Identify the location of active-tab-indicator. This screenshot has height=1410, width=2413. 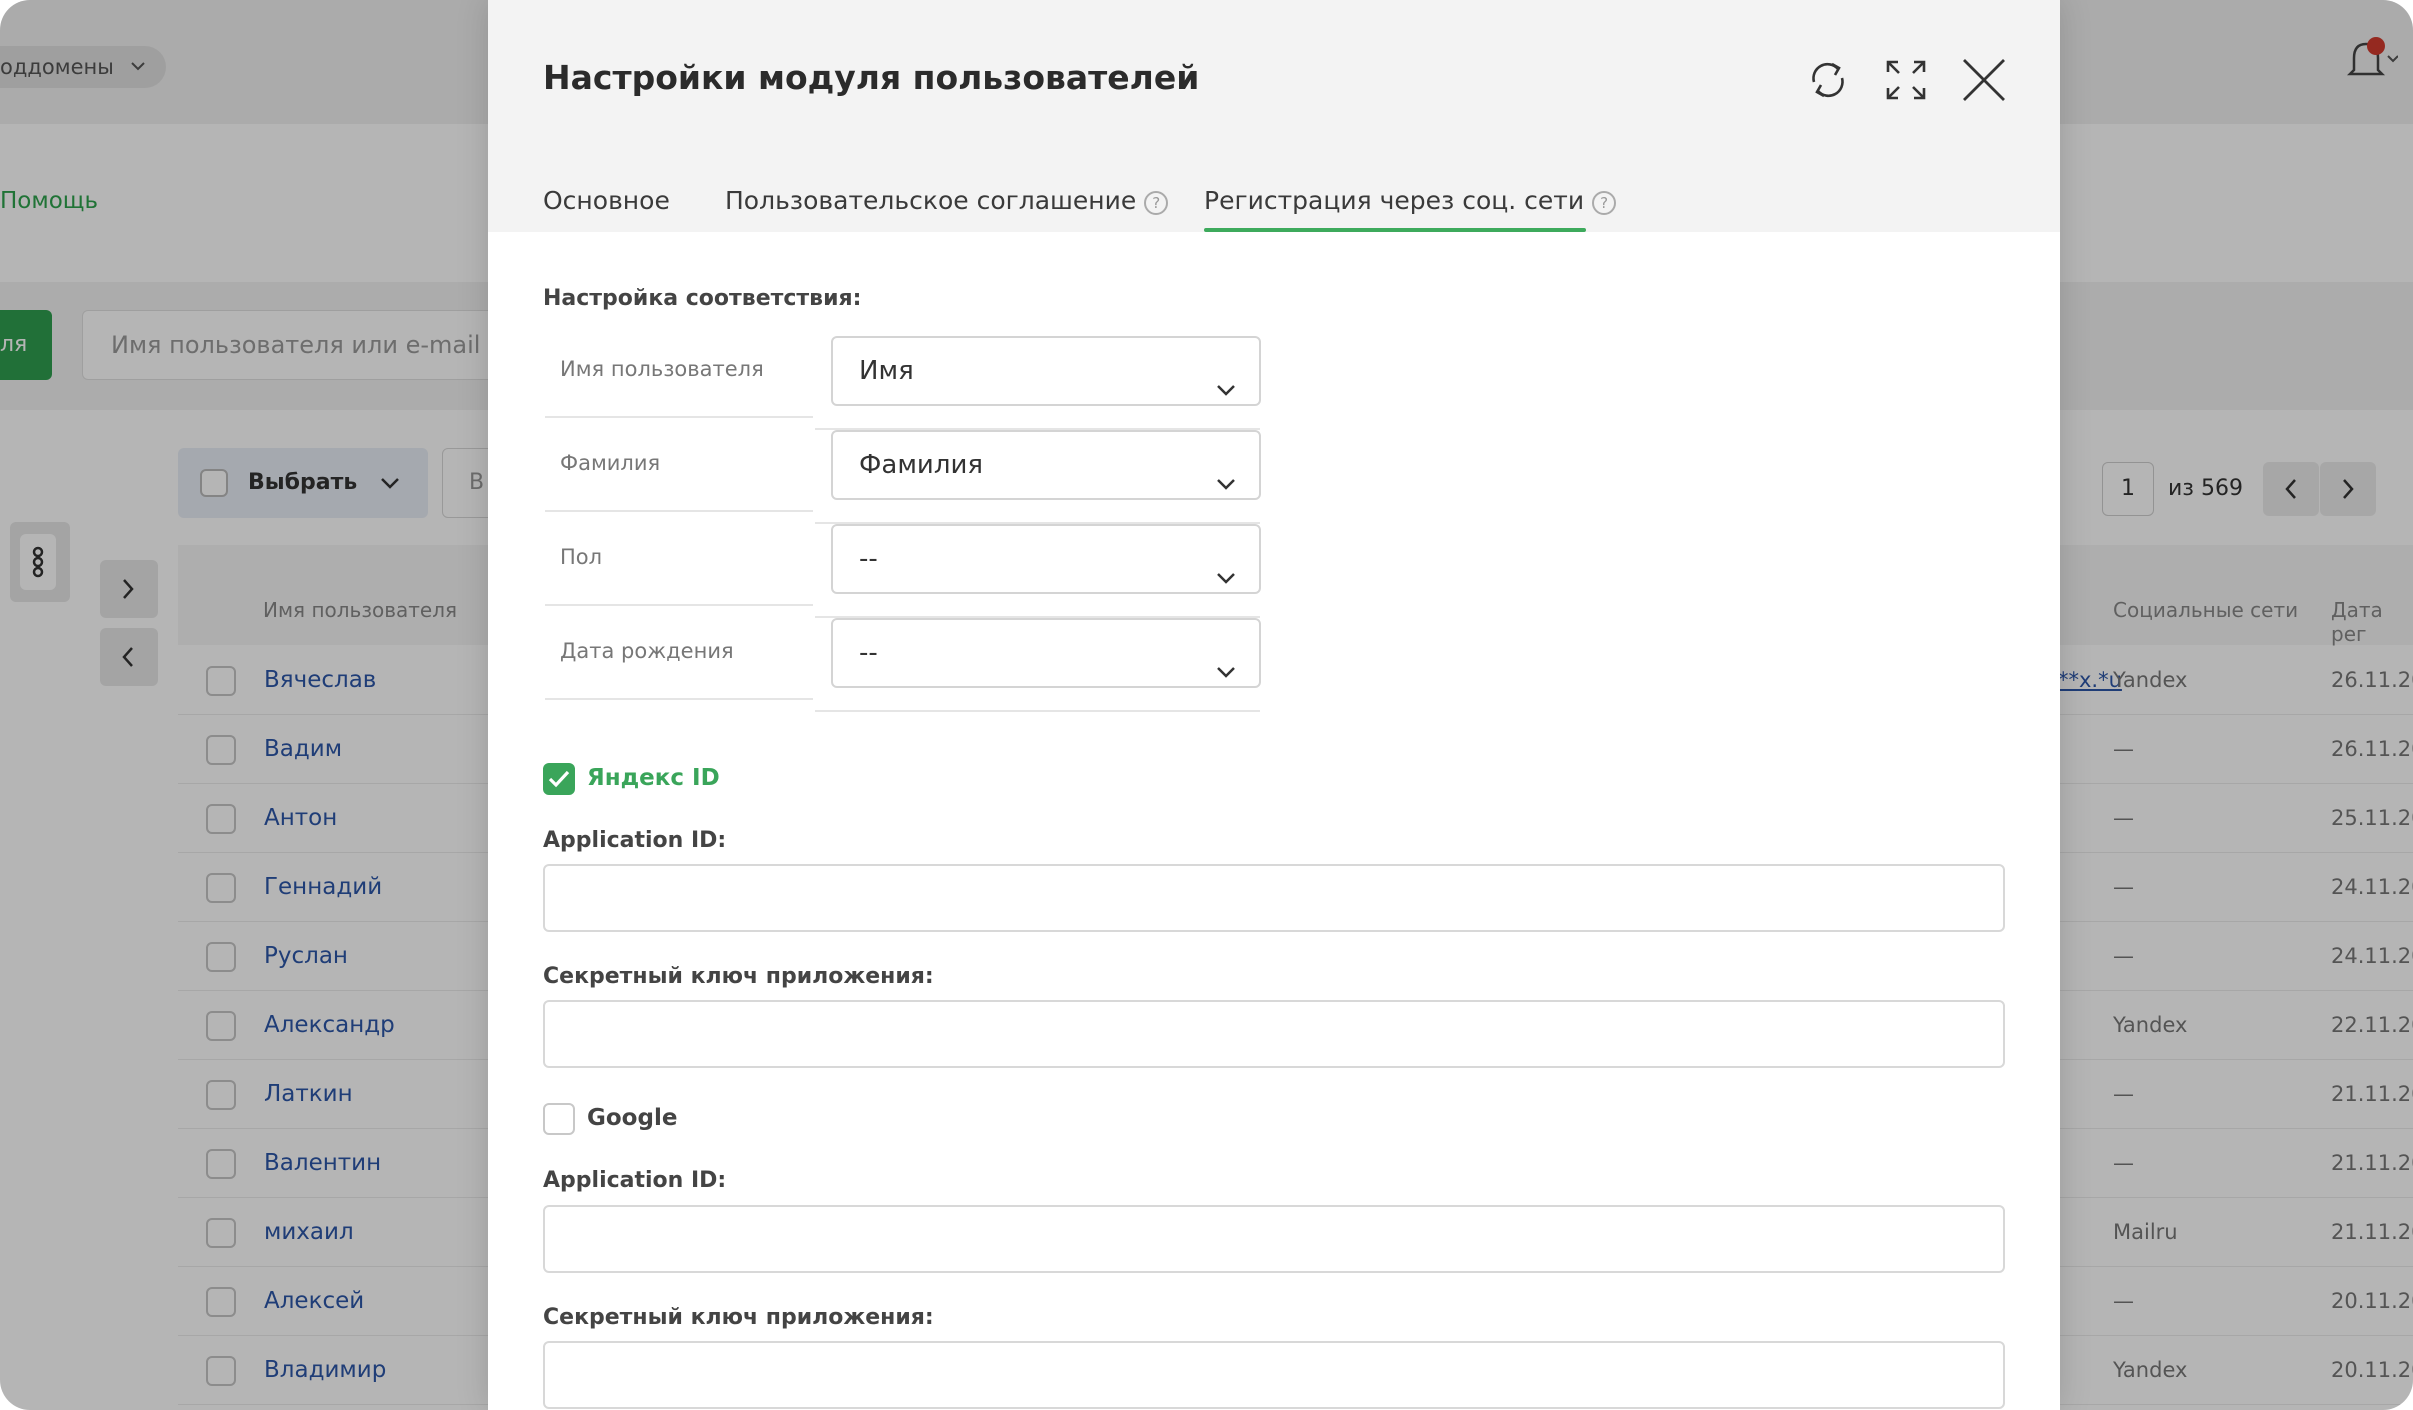
(1395, 230).